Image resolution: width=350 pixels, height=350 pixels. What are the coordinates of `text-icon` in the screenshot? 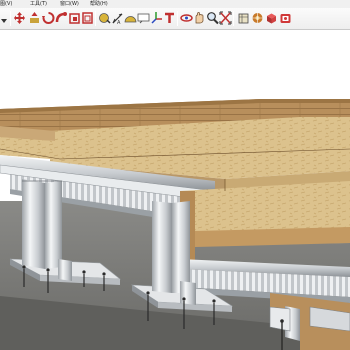 It's located at (143, 18).